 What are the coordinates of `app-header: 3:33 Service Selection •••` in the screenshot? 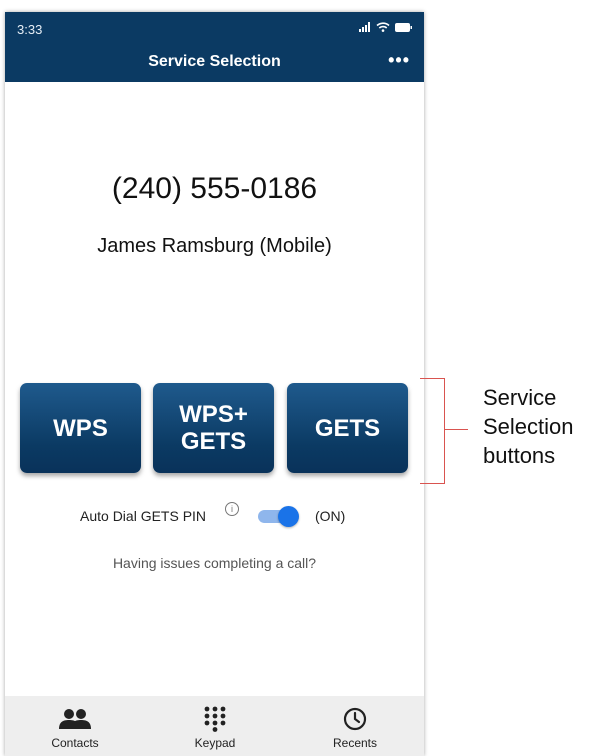 It's located at (214, 47).